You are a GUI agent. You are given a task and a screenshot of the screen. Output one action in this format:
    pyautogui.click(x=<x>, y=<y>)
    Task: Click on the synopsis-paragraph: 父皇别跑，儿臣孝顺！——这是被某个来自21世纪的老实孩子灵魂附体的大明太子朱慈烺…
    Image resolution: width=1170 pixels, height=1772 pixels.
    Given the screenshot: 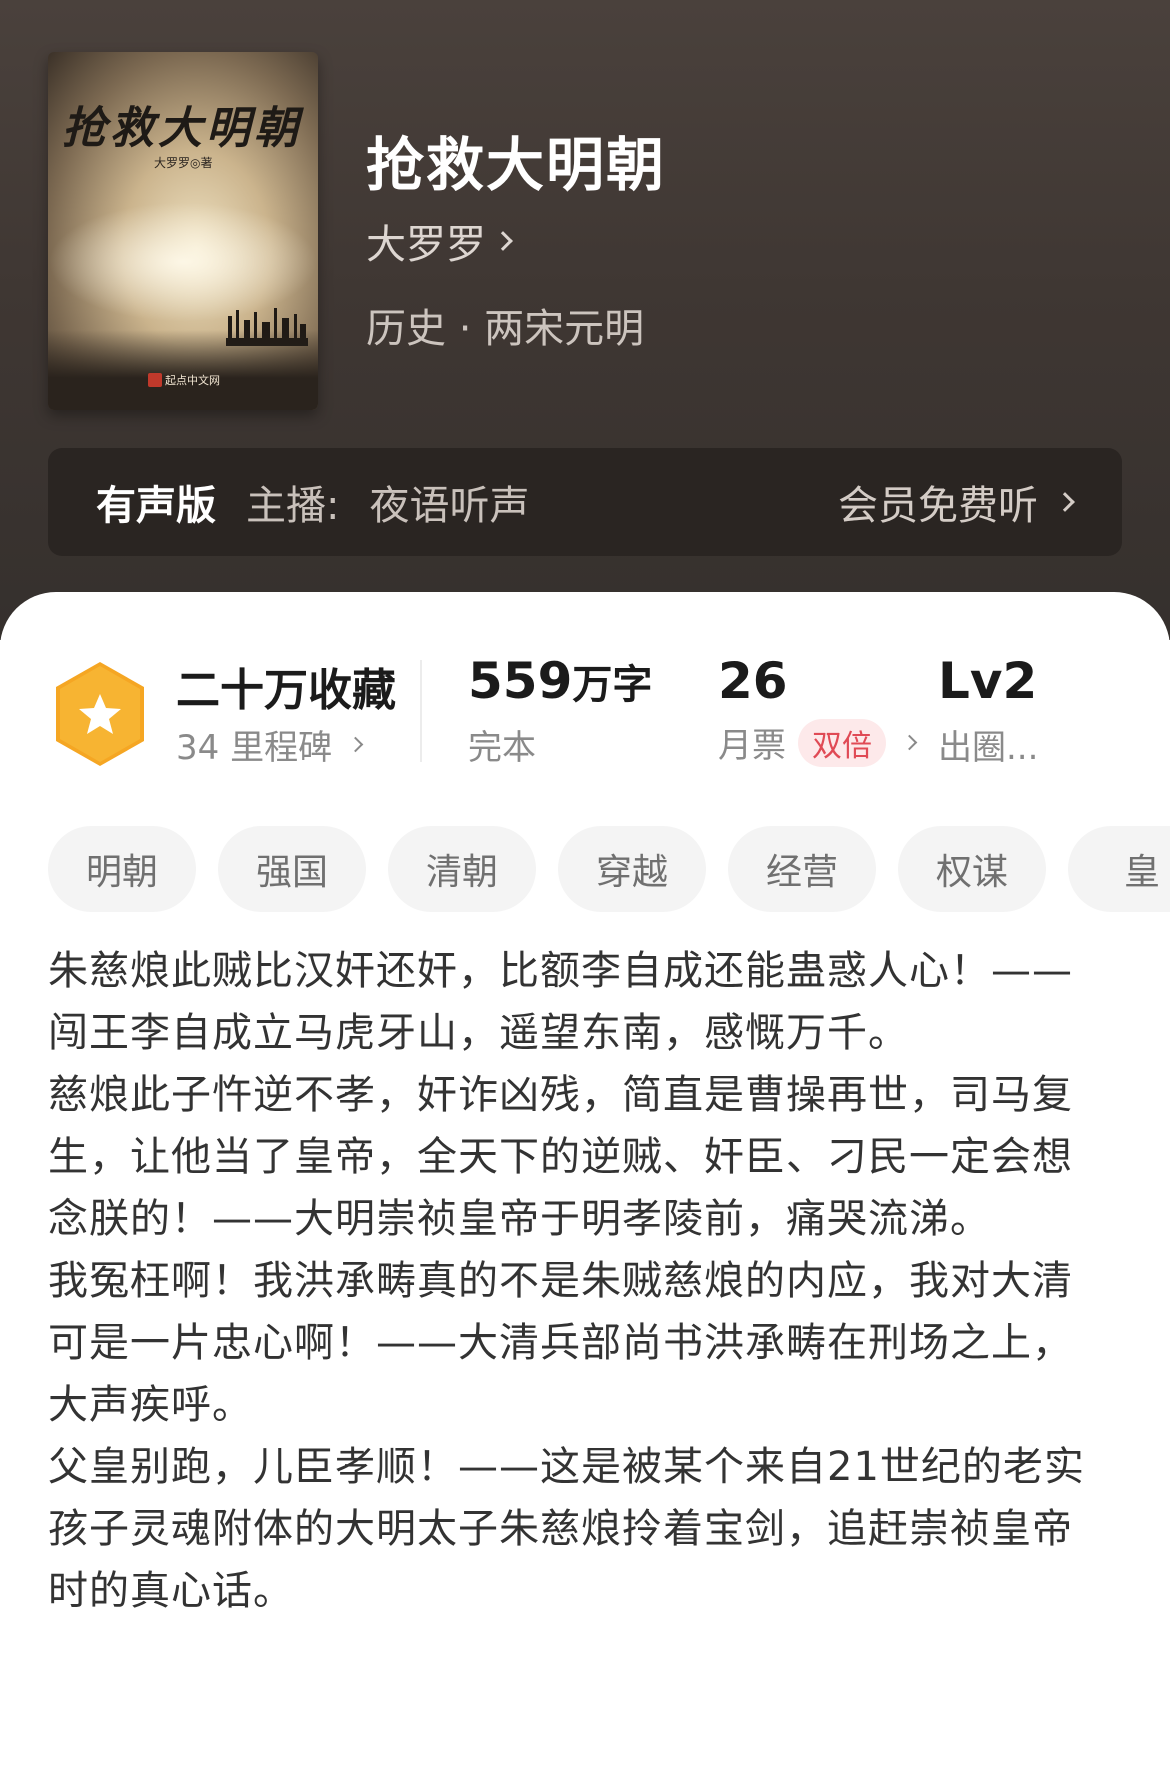 What is the action you would take?
    pyautogui.click(x=566, y=1529)
    